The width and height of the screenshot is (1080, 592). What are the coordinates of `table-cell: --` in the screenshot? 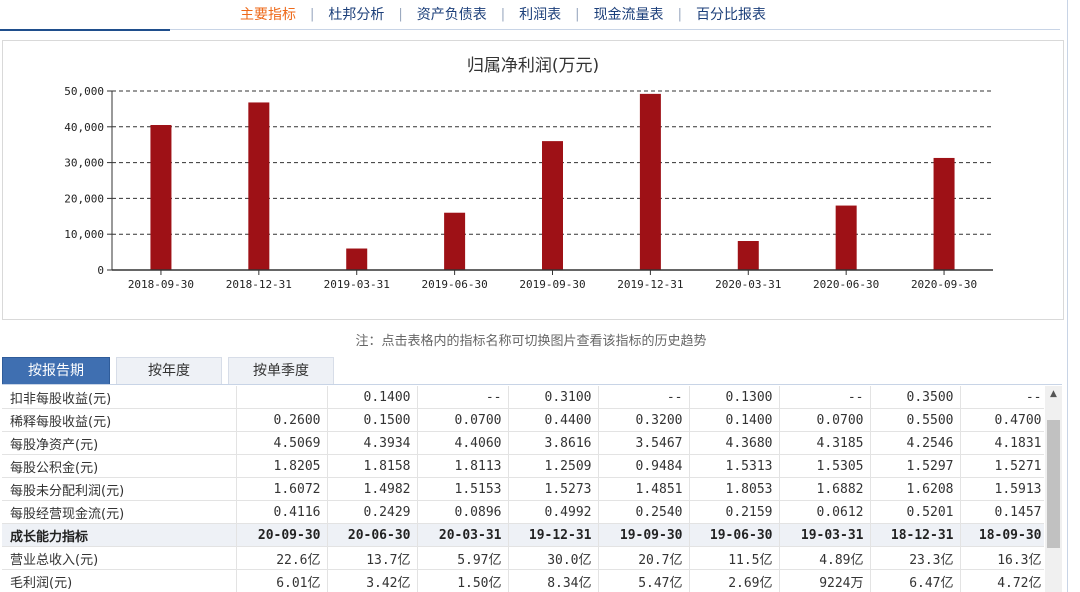 It's located at (825, 397).